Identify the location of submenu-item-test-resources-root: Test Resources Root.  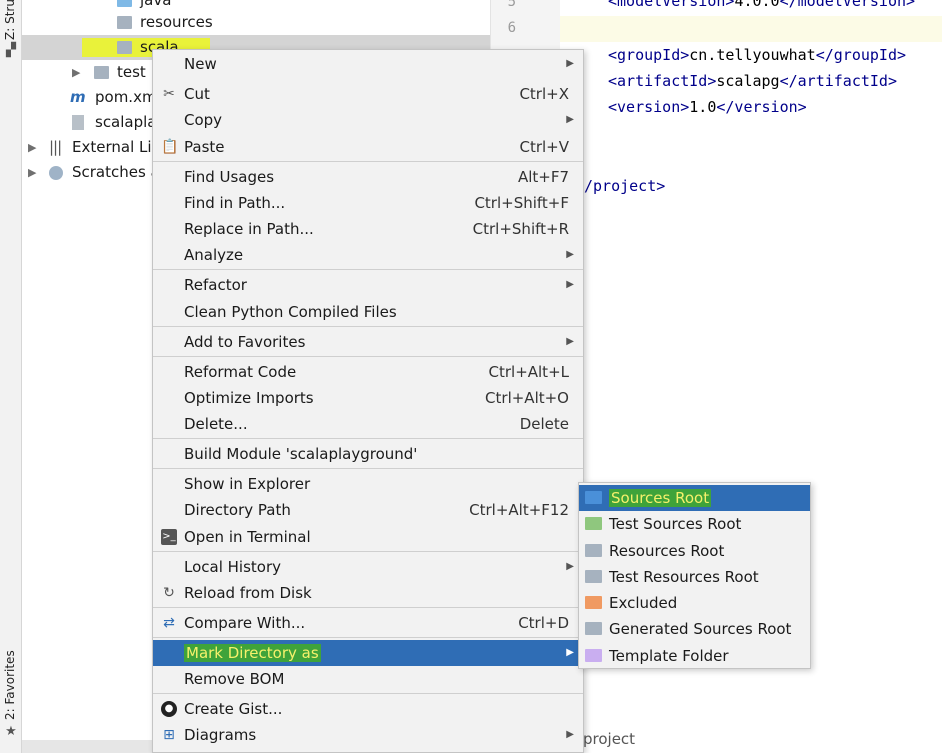
(694, 577).